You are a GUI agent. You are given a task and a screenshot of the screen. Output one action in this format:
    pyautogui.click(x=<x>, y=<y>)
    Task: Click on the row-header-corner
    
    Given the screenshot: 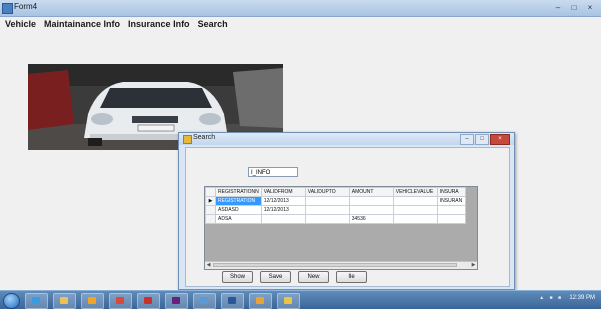 What is the action you would take?
    pyautogui.click(x=210, y=192)
    